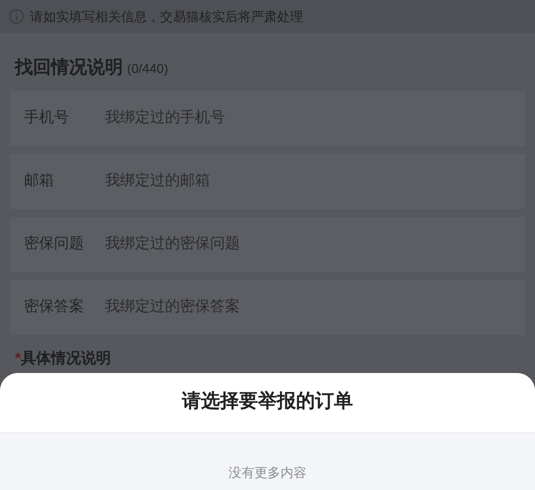 The image size is (535, 490). What do you see at coordinates (18, 359) in the screenshot?
I see `required-mark: *` at bounding box center [18, 359].